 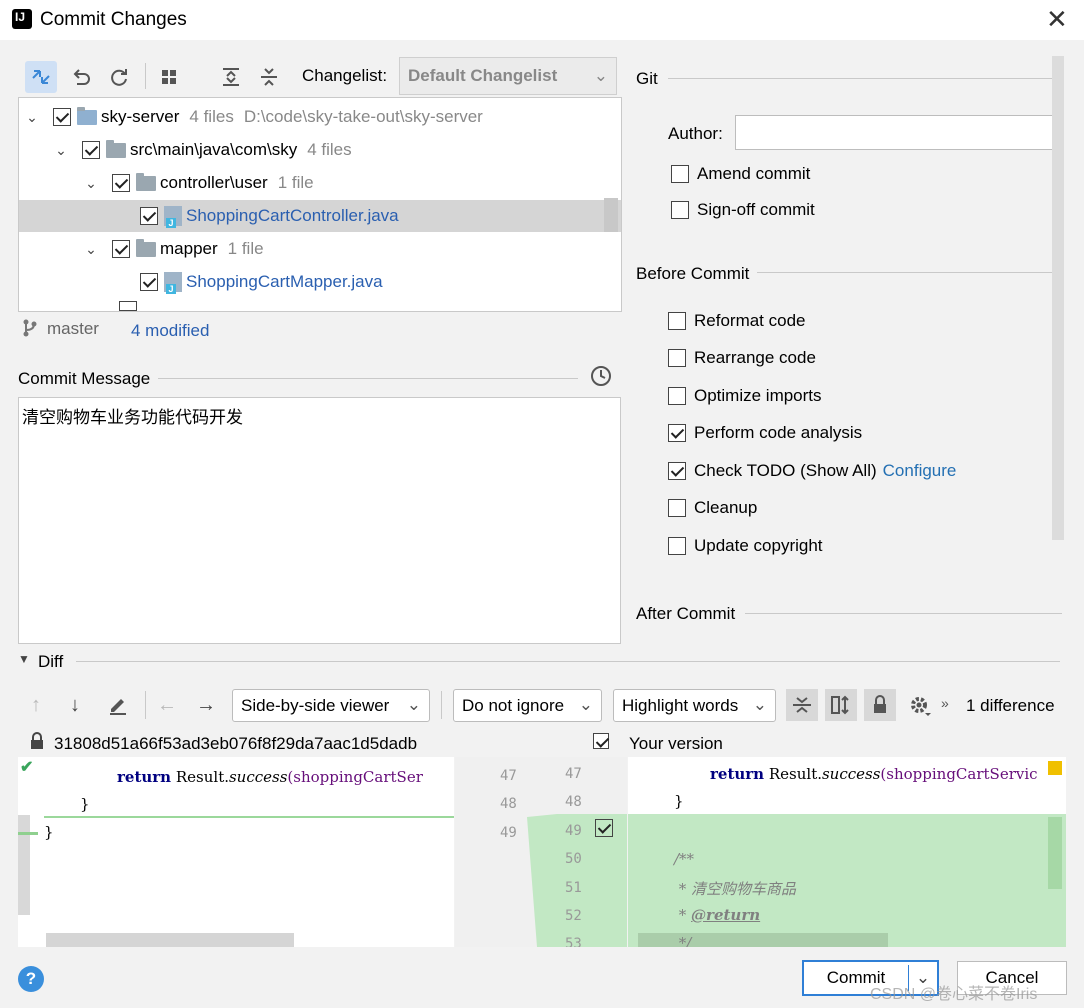 I want to click on update-copyright-checkbox, so click(x=677, y=546).